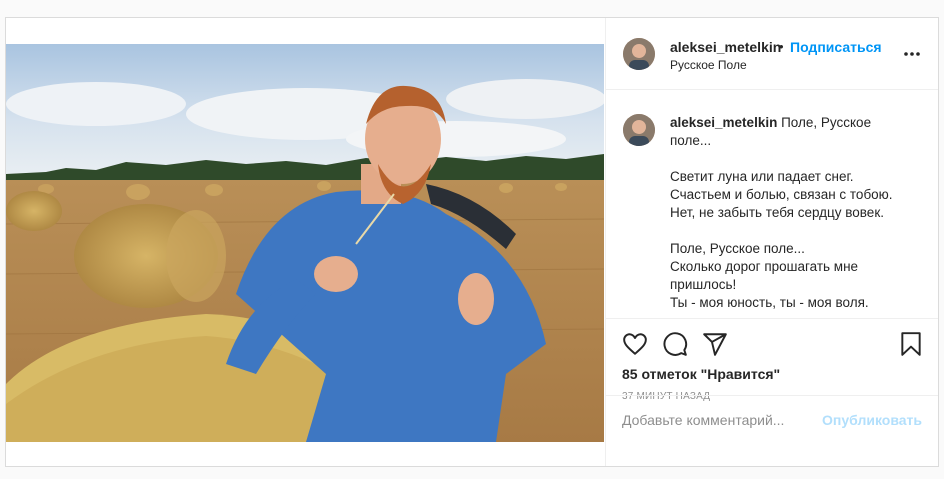 This screenshot has height=479, width=944. I want to click on comment-input, so click(722, 420).